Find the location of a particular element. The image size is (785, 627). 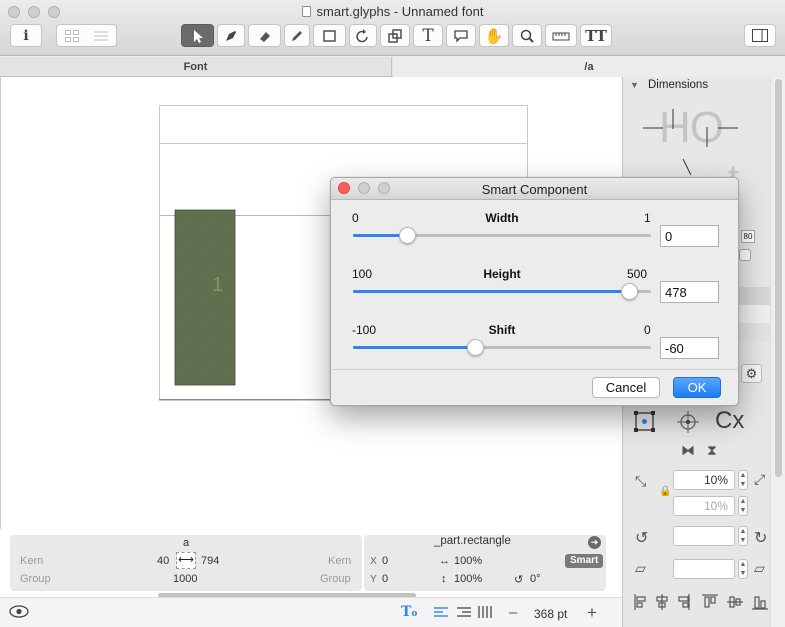

partial-field: 80 is located at coordinates (748, 236).